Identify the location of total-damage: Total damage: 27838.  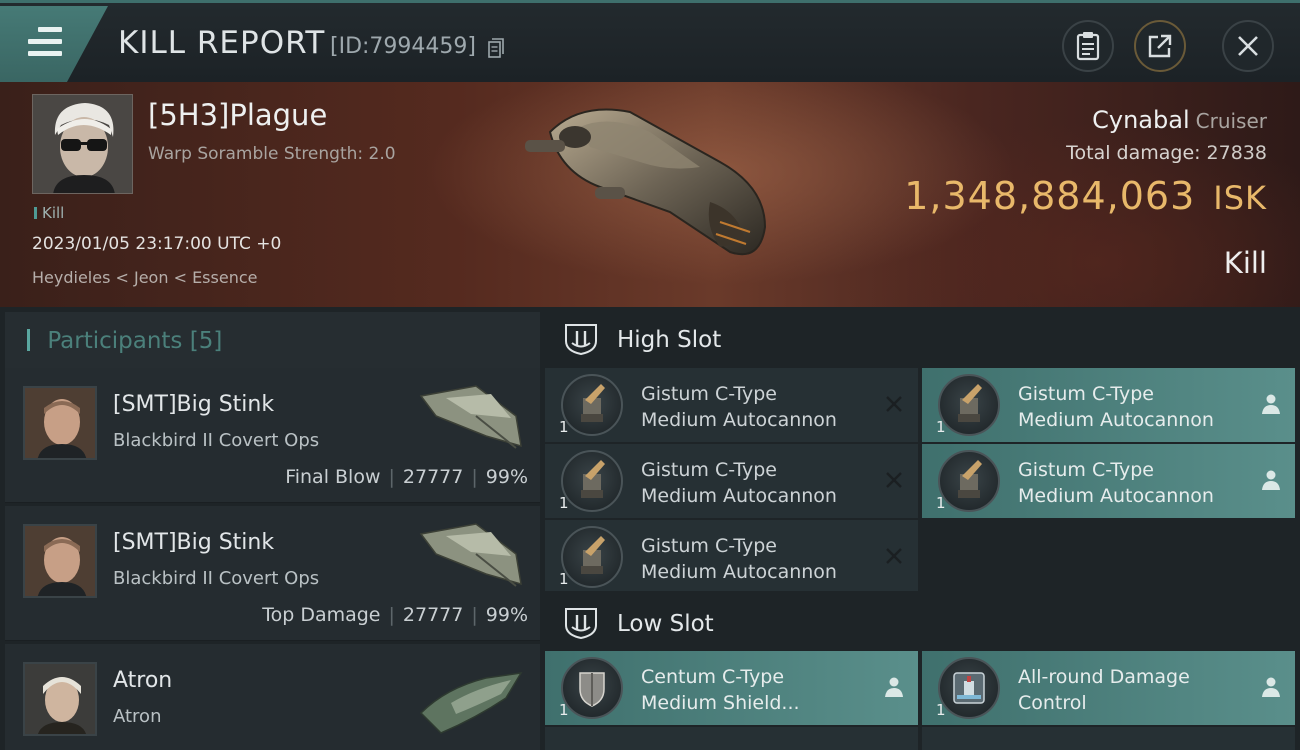
(1166, 153).